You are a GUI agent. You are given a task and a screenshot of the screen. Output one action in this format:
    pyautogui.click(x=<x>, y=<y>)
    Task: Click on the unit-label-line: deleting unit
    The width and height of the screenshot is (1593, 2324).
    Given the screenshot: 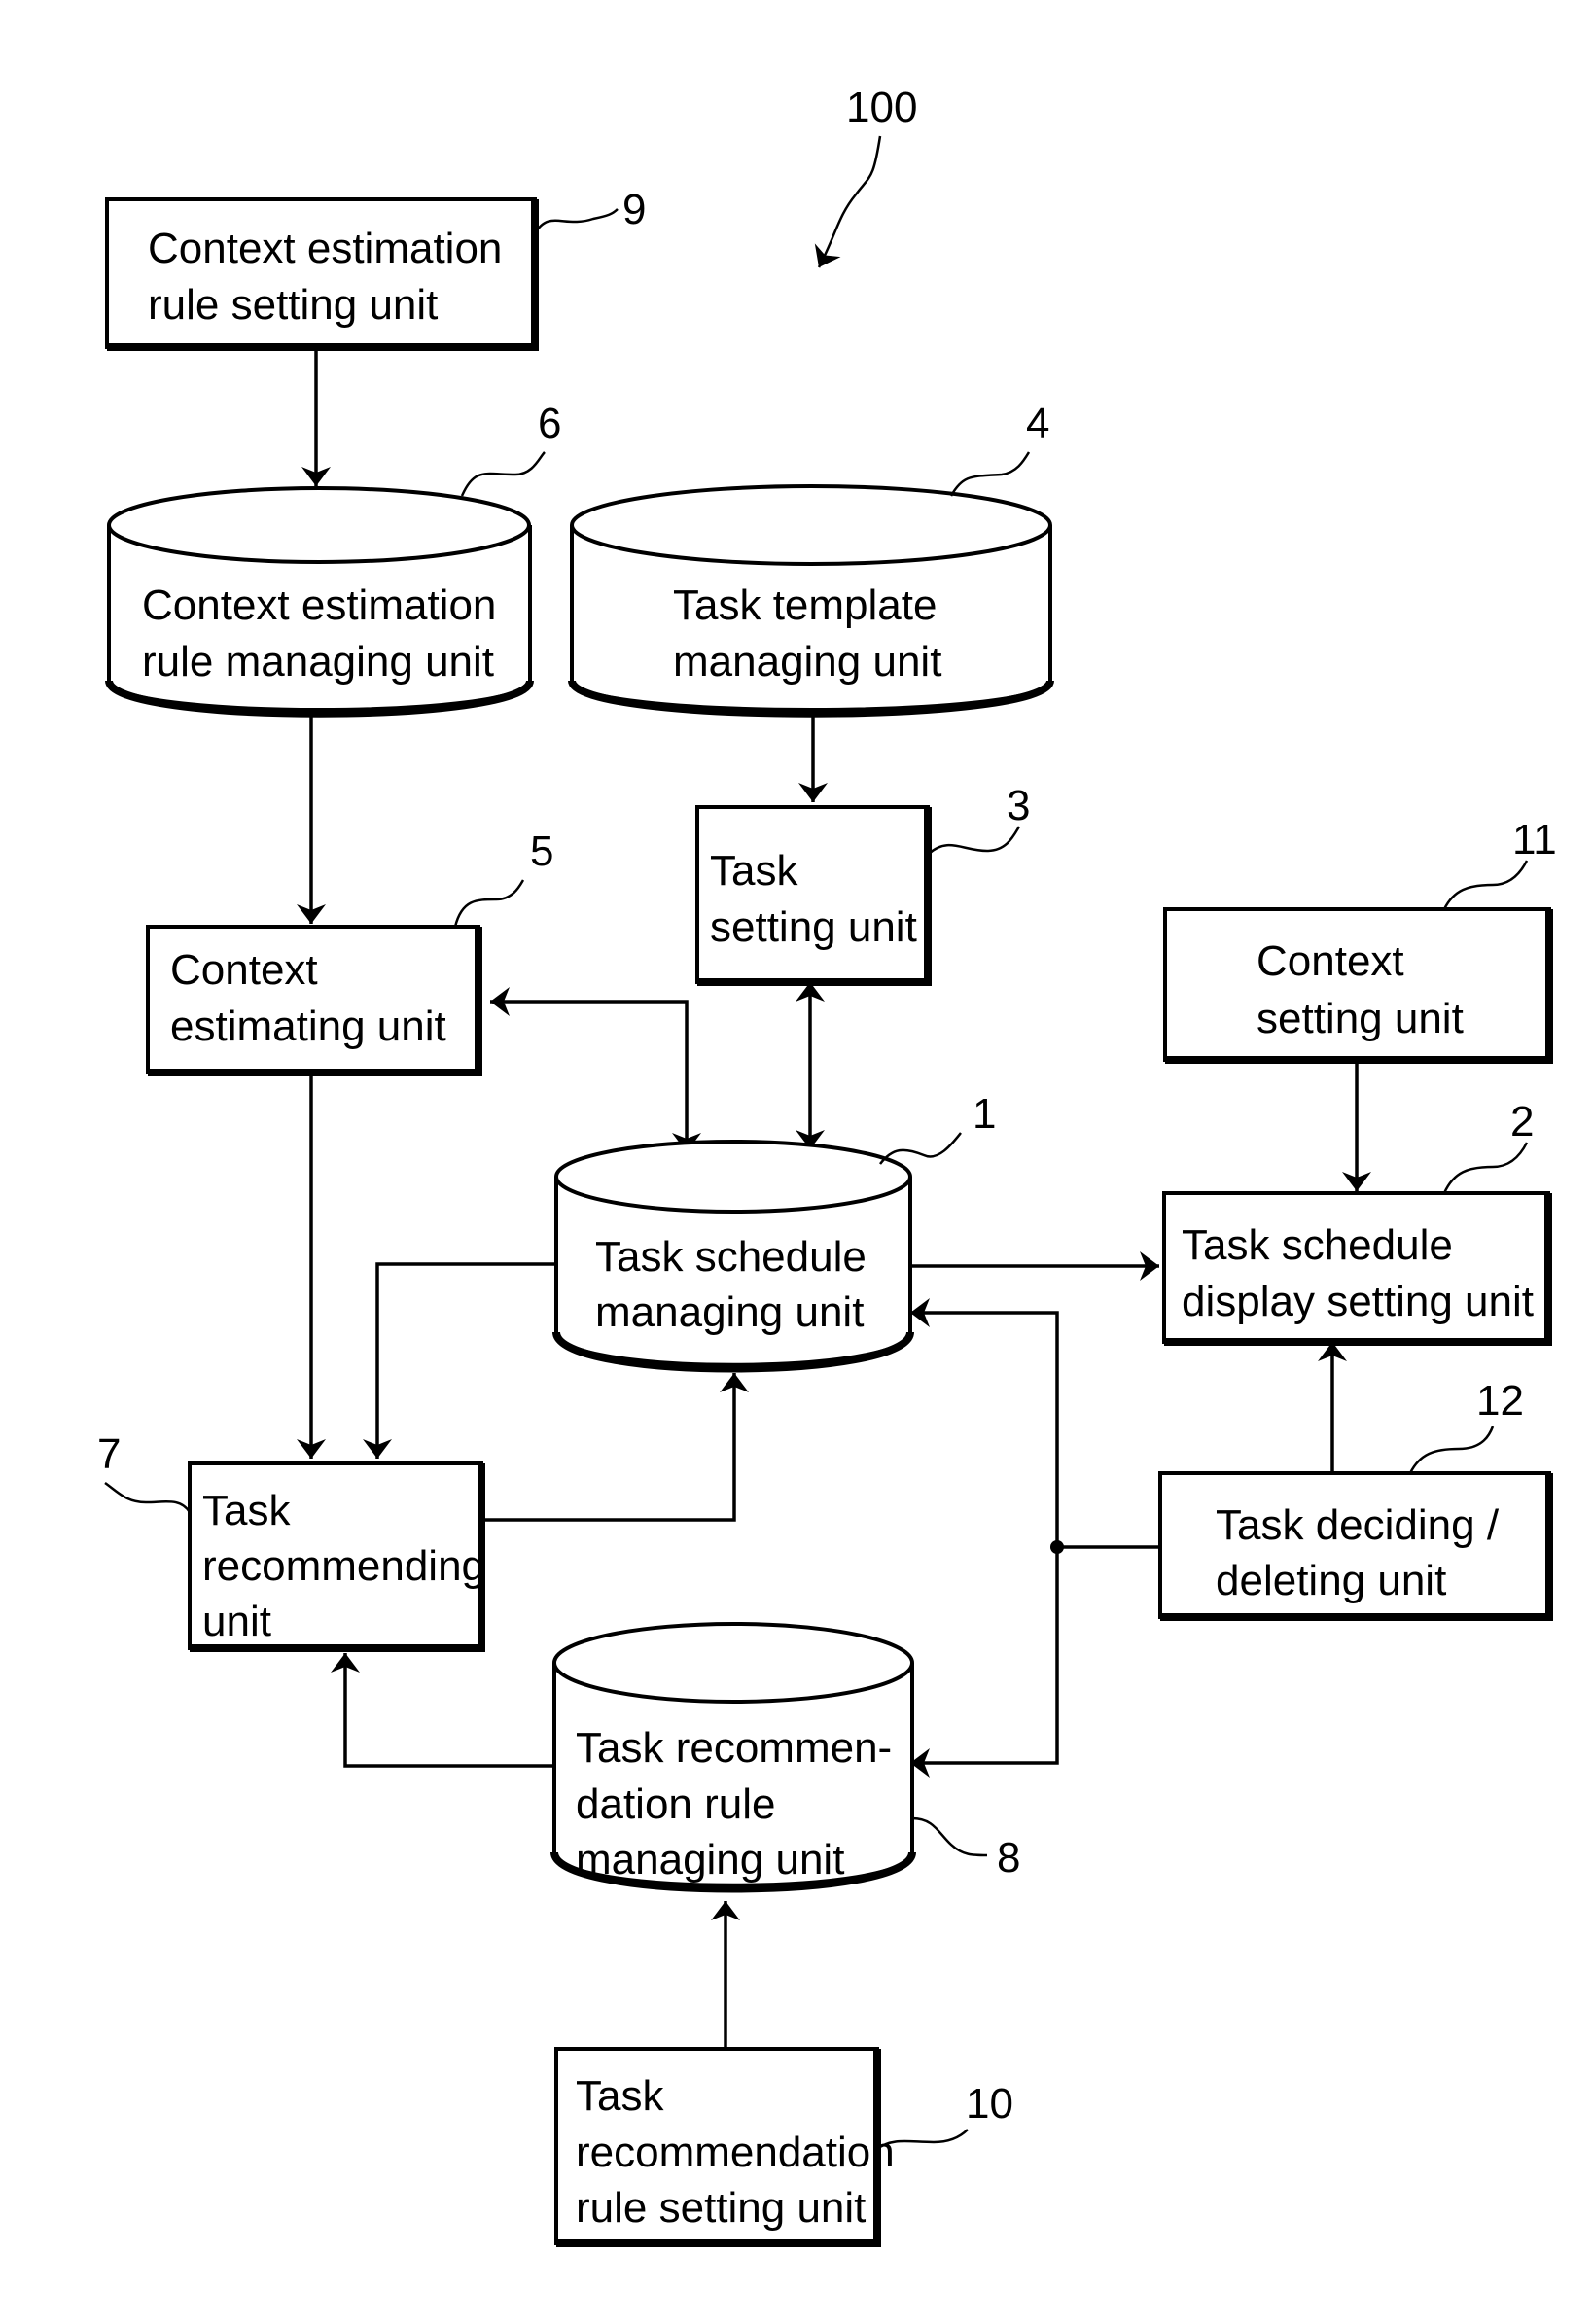 What is the action you would take?
    pyautogui.click(x=1331, y=1580)
    